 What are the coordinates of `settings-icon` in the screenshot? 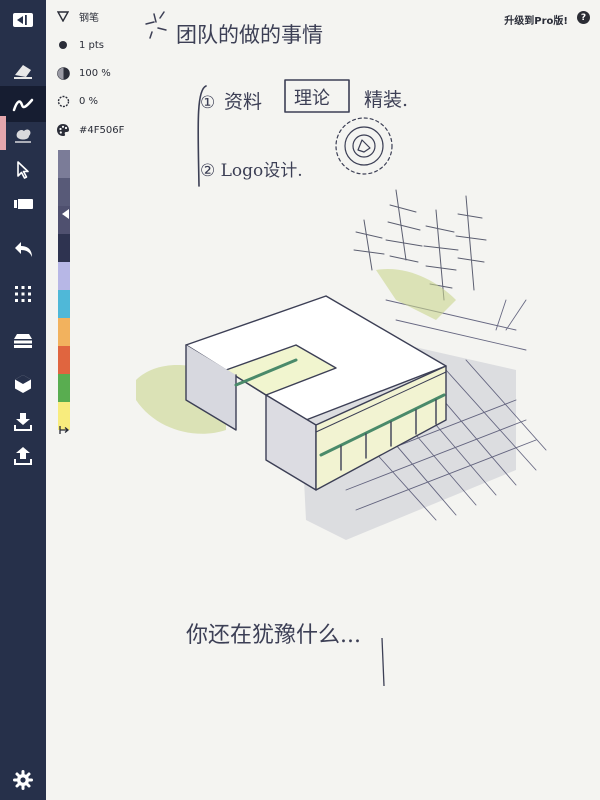 It's located at (23, 780).